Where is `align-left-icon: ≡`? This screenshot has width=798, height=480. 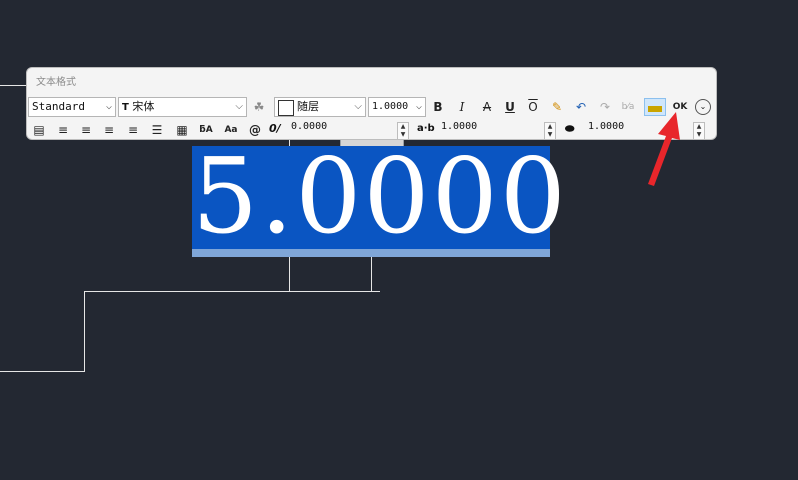
align-left-icon: ≡ is located at coordinates (63, 130).